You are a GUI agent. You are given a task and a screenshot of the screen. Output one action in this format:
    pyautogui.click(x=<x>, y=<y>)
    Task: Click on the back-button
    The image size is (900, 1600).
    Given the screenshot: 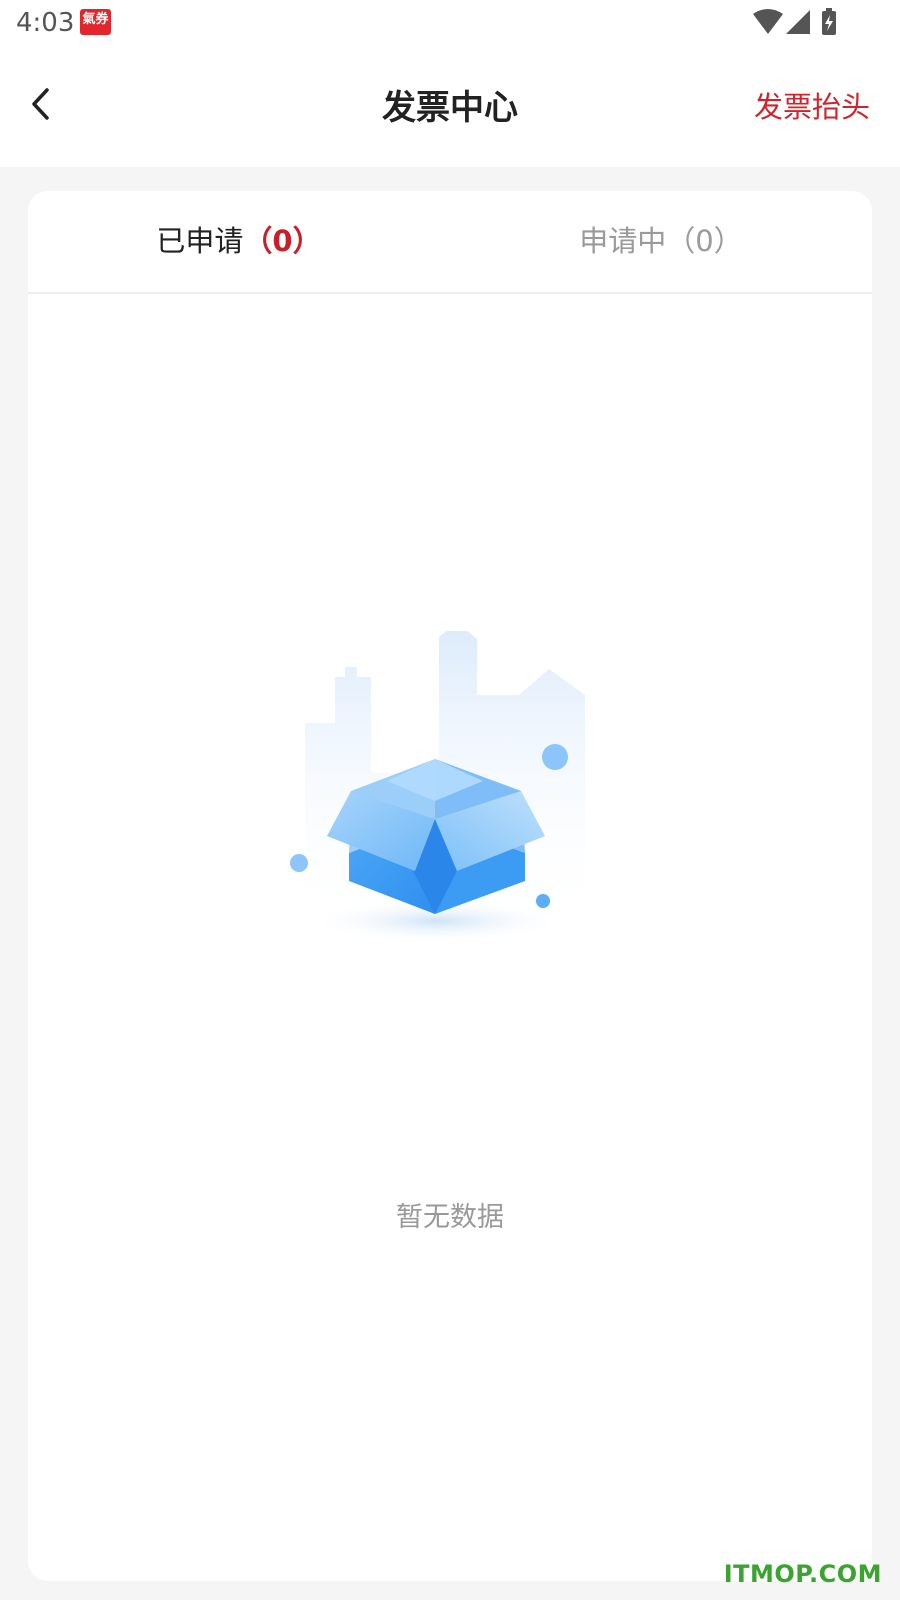 What is the action you would take?
    pyautogui.click(x=42, y=104)
    